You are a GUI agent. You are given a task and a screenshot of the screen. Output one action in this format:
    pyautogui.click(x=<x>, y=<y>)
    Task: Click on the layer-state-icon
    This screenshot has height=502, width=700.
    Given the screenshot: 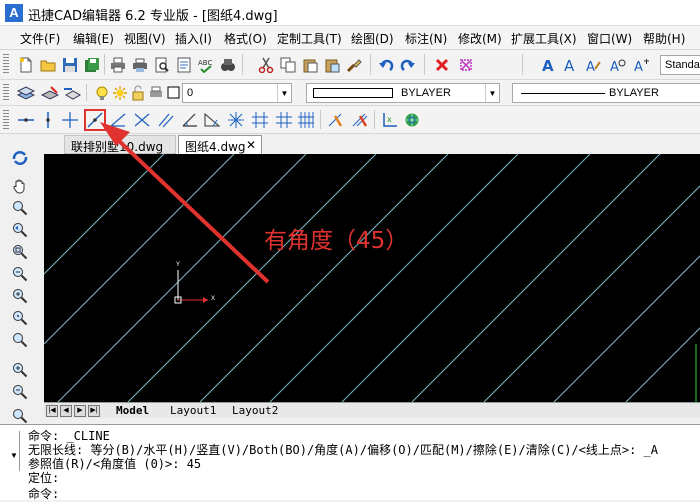 What is the action you would take?
    pyautogui.click(x=50, y=93)
    